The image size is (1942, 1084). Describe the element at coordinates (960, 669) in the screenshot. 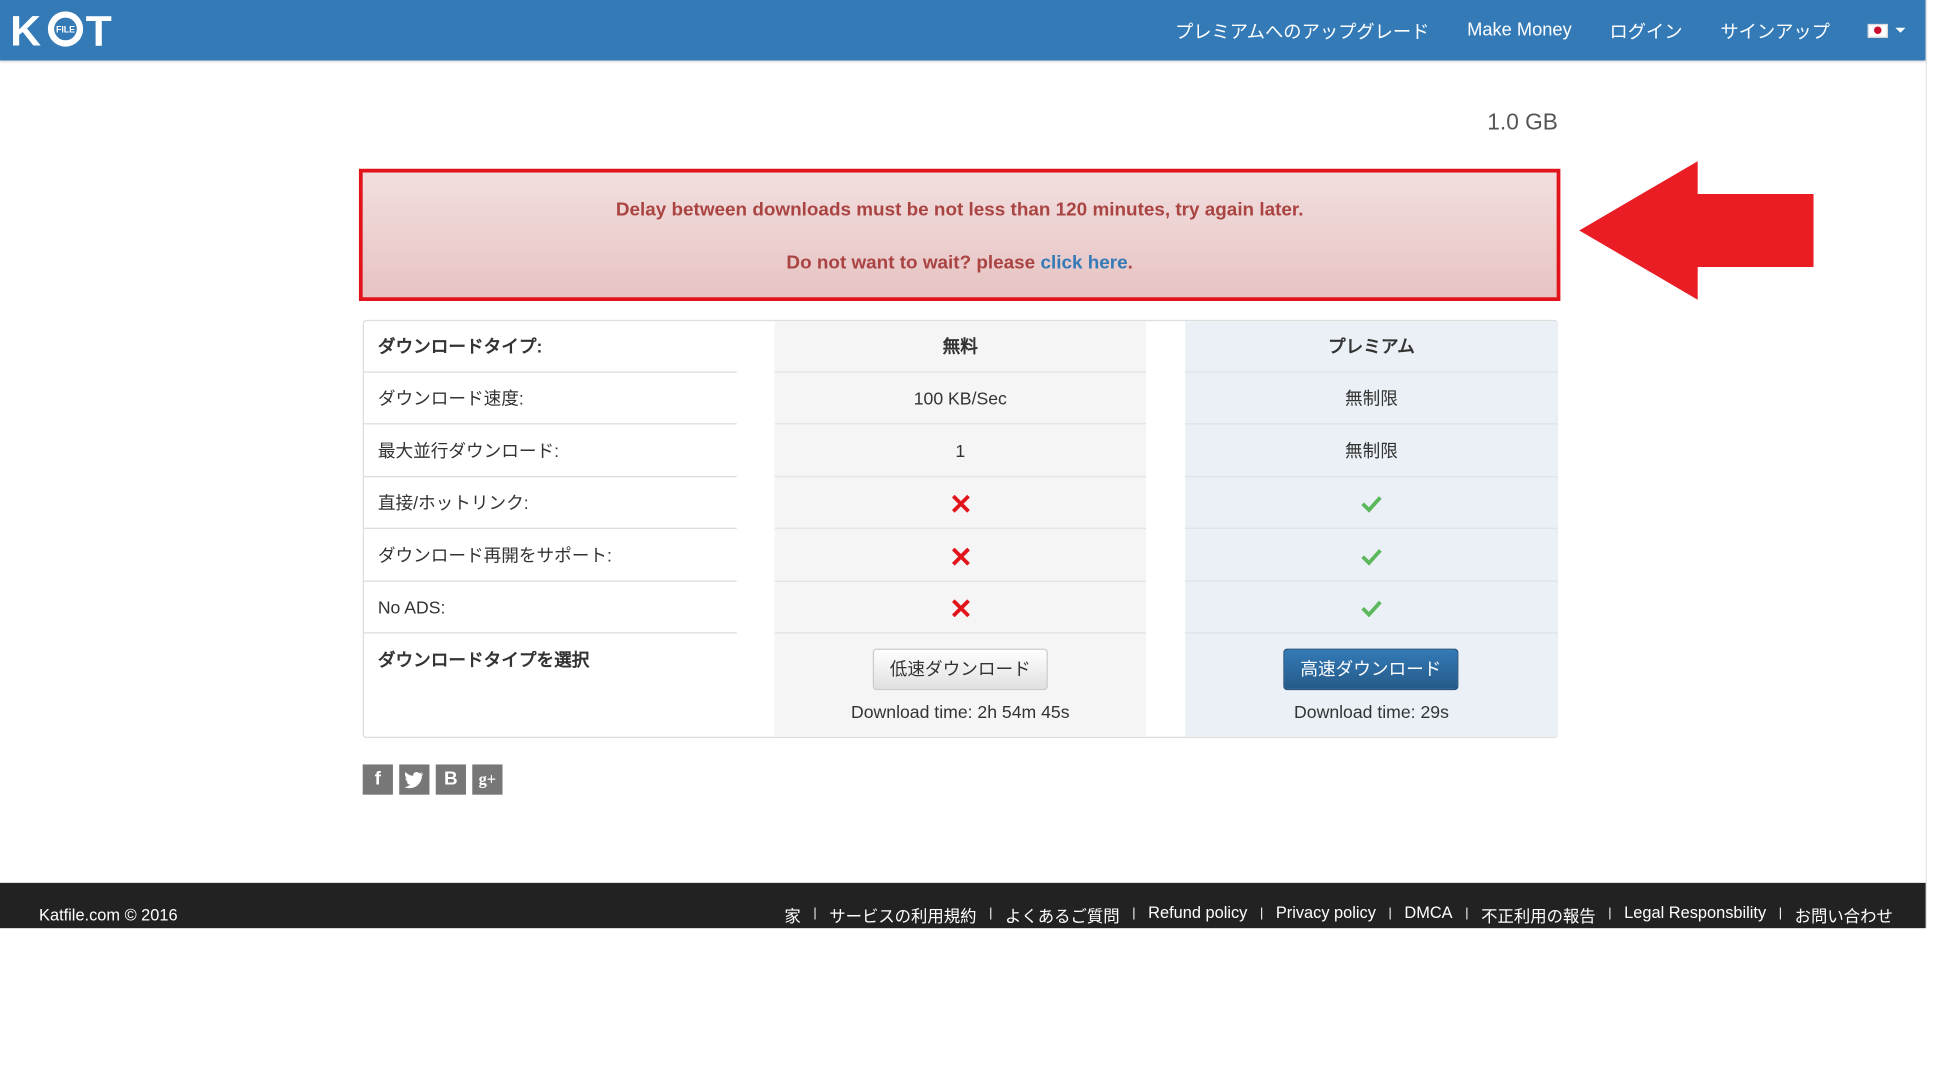

I see `slow-download-button: 低速ダウンロード` at that location.